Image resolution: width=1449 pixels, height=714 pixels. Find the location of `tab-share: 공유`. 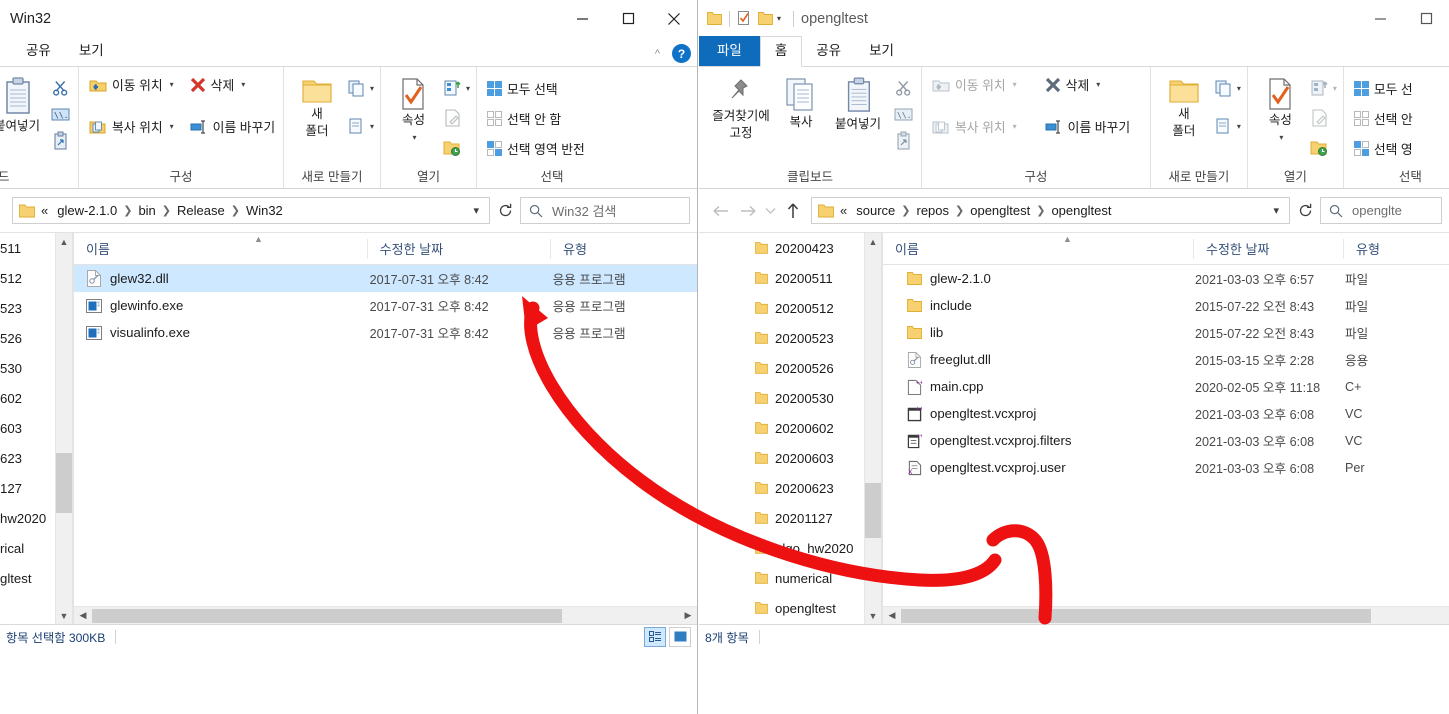

tab-share: 공유 is located at coordinates (828, 51).